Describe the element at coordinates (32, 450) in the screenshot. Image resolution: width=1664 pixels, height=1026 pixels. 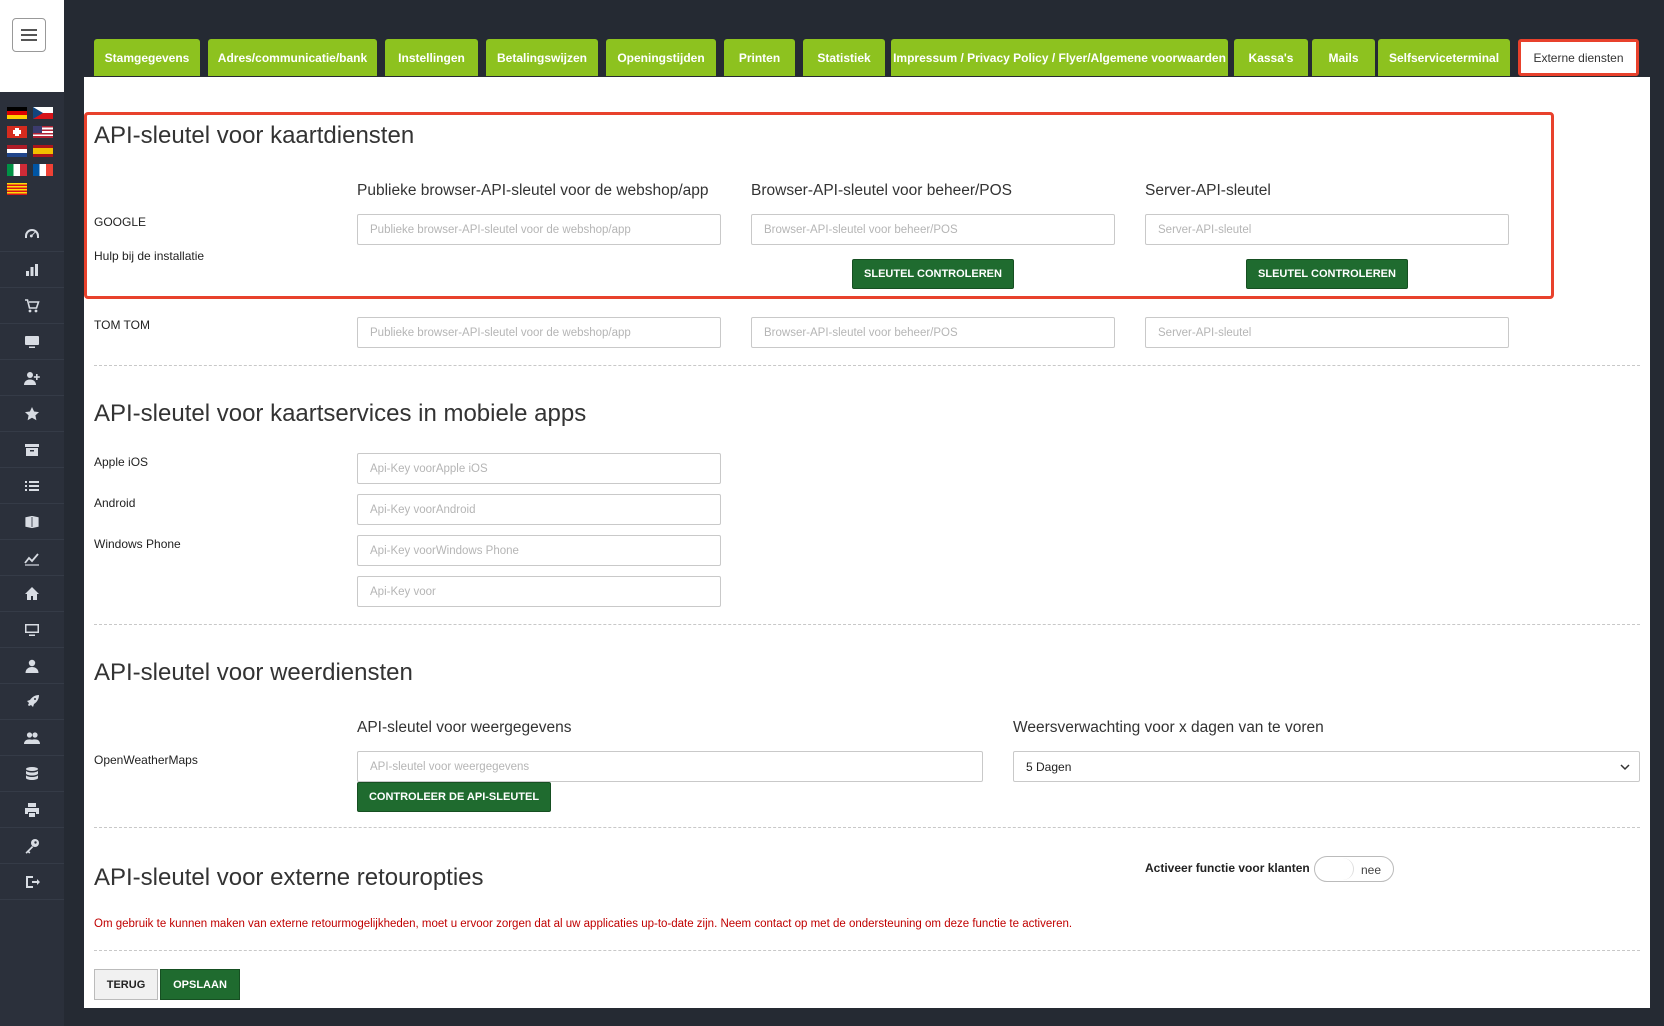
I see `nav-archive` at that location.